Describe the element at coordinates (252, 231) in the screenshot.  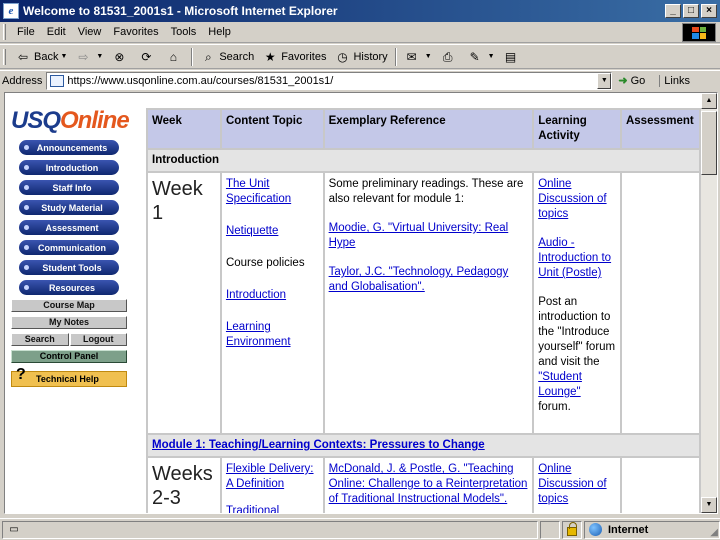
I see `topic-link-netiquette: Netiquette` at that location.